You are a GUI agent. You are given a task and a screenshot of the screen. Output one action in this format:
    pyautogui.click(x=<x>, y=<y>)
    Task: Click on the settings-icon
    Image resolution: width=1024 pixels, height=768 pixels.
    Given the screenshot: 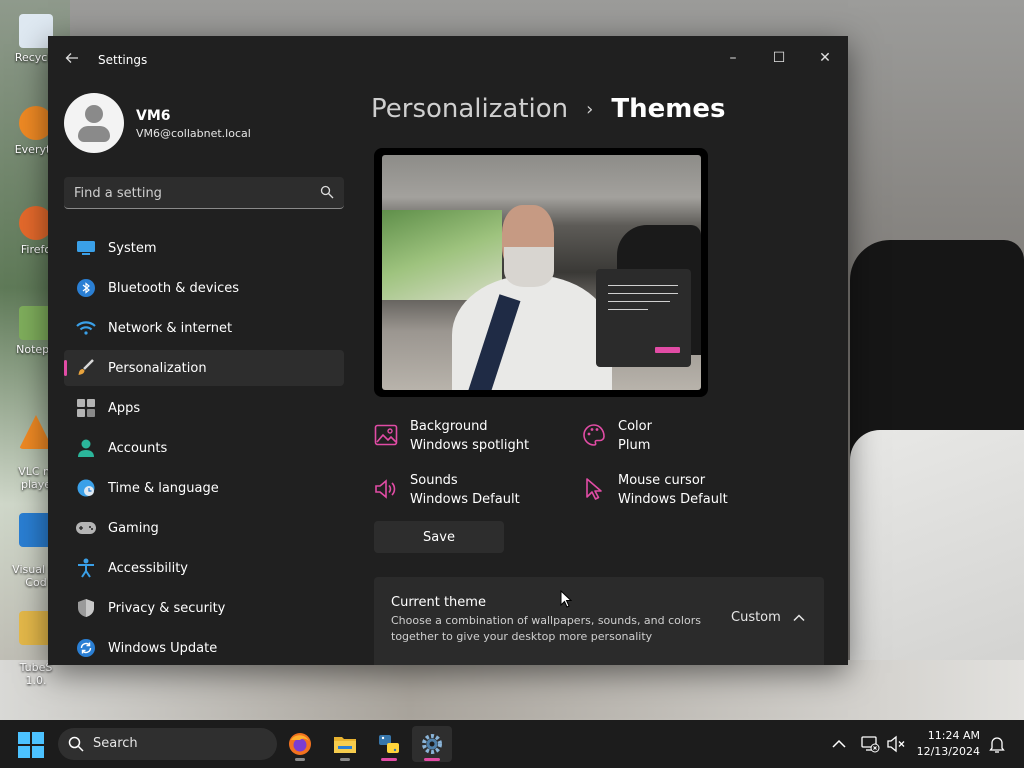 What is the action you would take?
    pyautogui.click(x=432, y=744)
    